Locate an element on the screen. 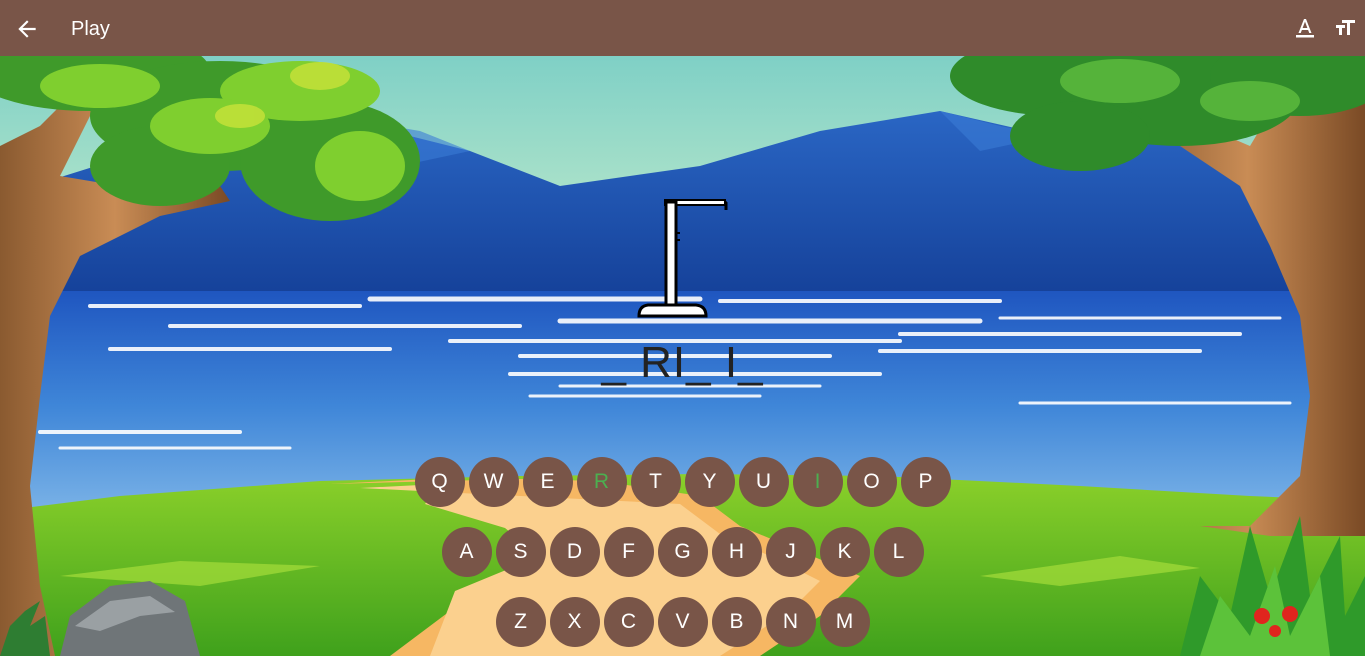 Image resolution: width=1365 pixels, height=656 pixels. key-r: R is located at coordinates (601, 482).